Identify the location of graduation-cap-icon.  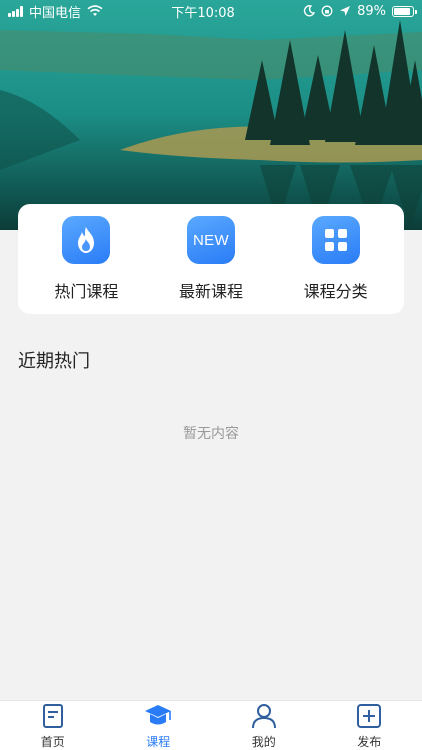
(158, 716).